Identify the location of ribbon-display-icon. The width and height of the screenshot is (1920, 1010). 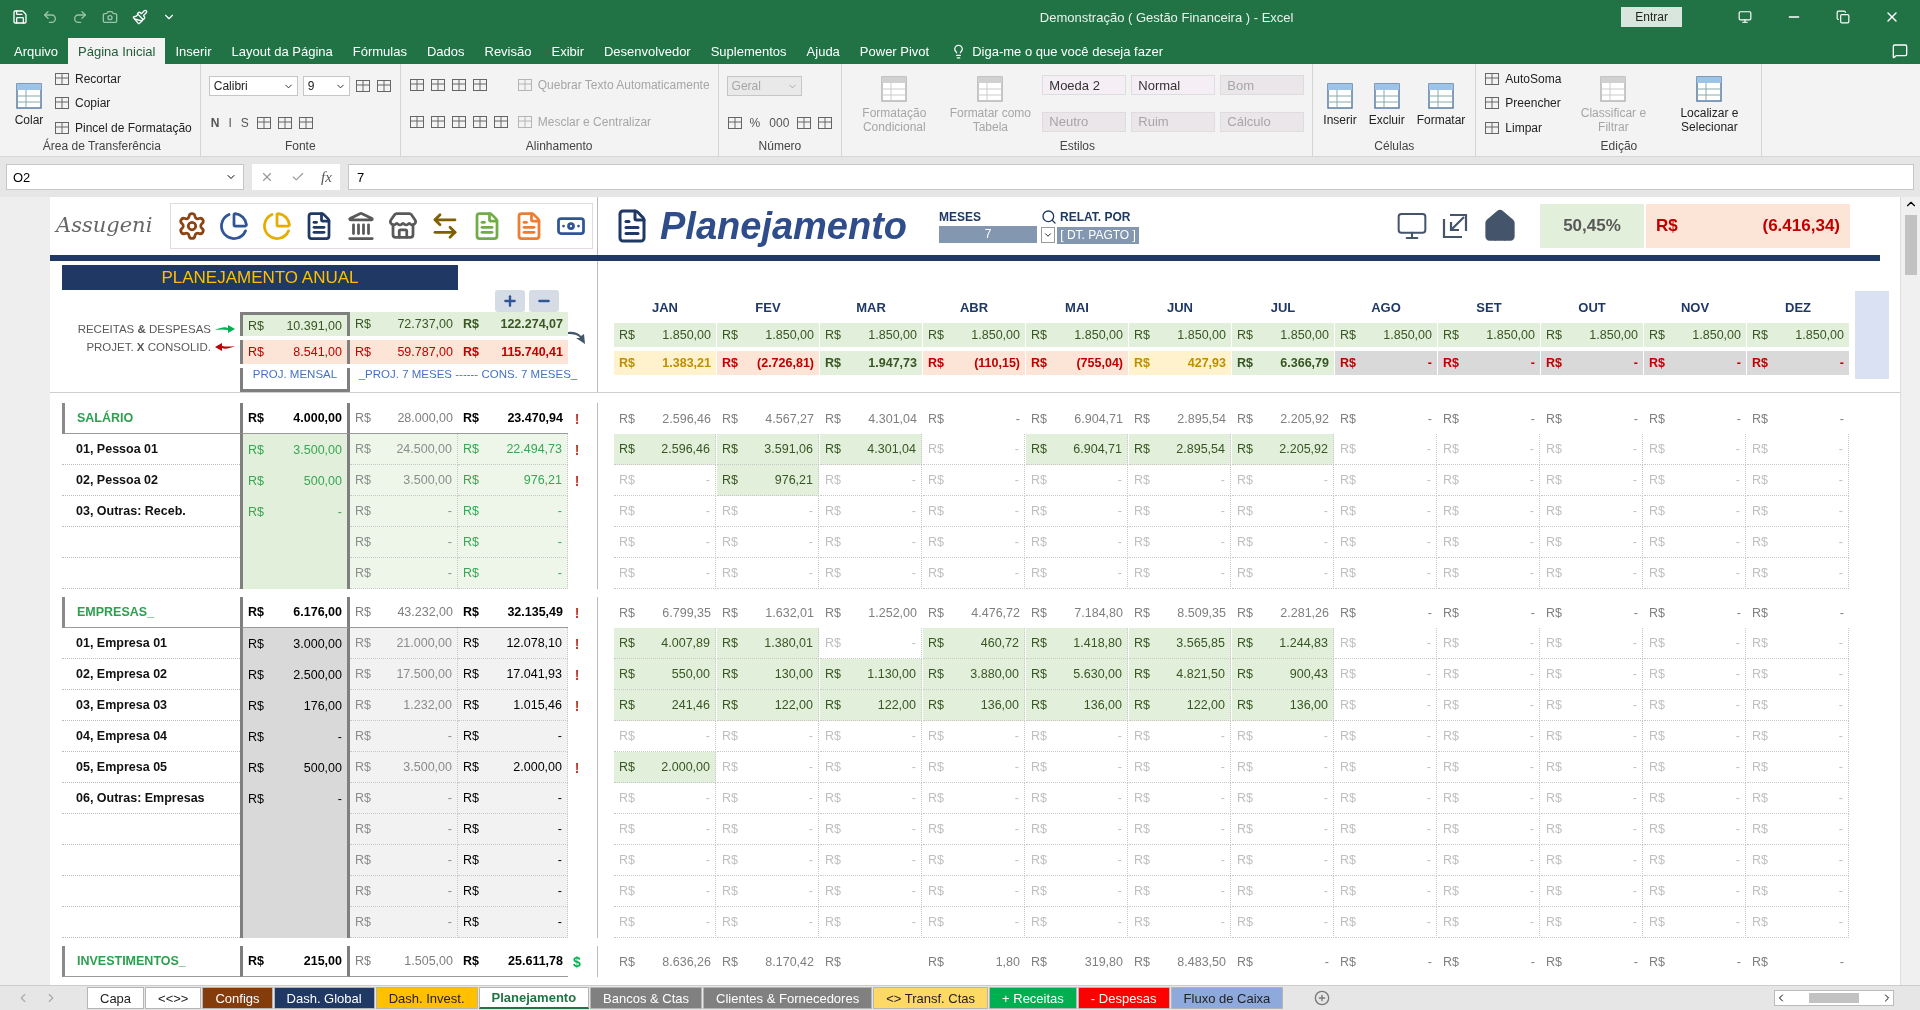
(1745, 17).